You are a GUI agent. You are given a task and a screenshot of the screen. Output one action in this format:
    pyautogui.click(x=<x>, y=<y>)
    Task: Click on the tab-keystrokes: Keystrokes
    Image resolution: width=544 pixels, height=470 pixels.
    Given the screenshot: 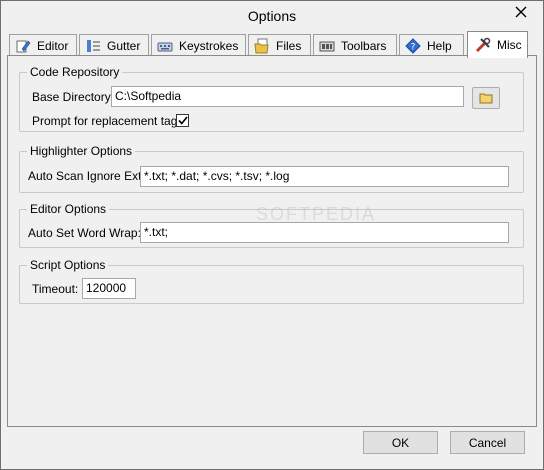 What is the action you would take?
    pyautogui.click(x=198, y=45)
    